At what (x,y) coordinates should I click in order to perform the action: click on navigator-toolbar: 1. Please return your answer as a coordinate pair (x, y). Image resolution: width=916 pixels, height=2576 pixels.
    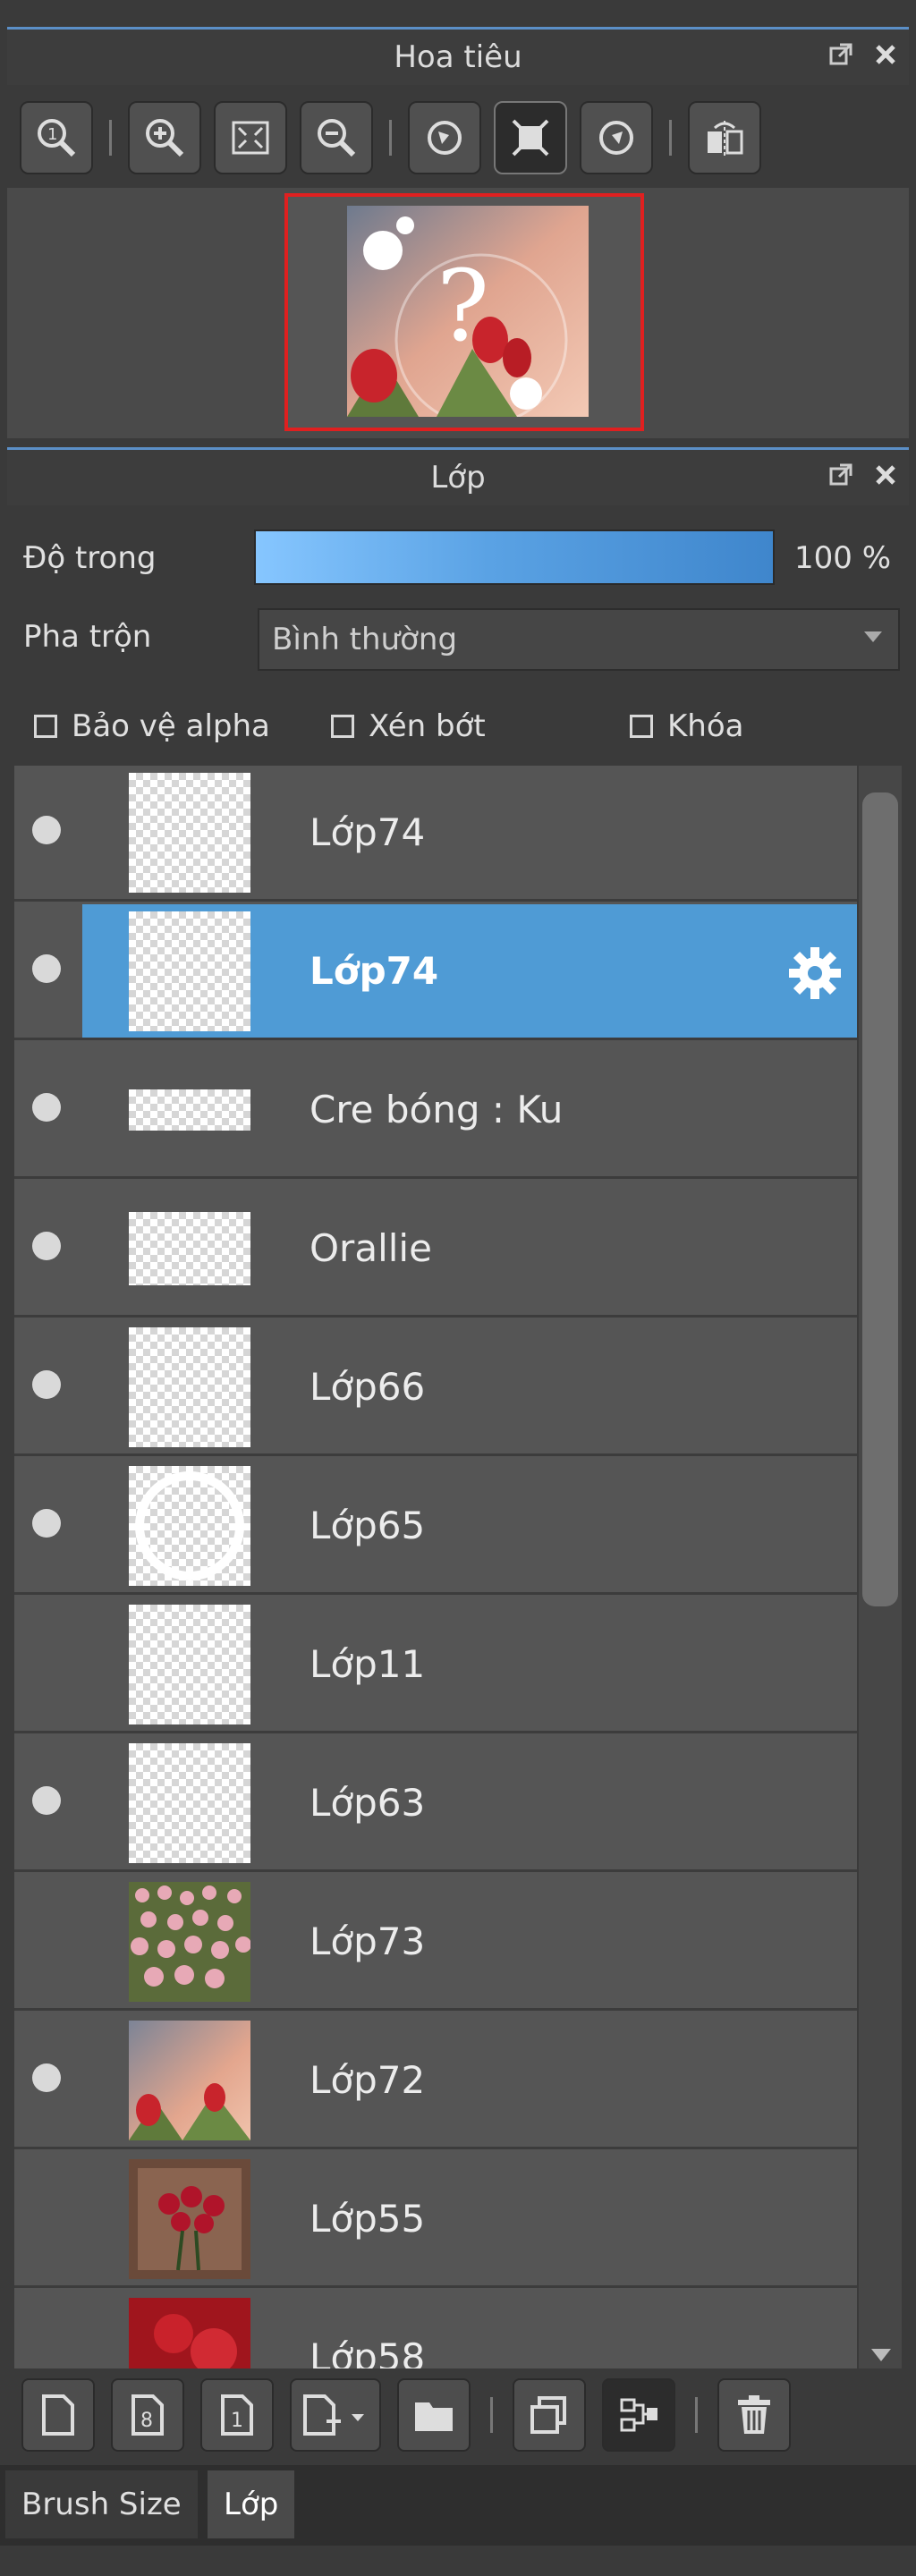
    Looking at the image, I should click on (458, 137).